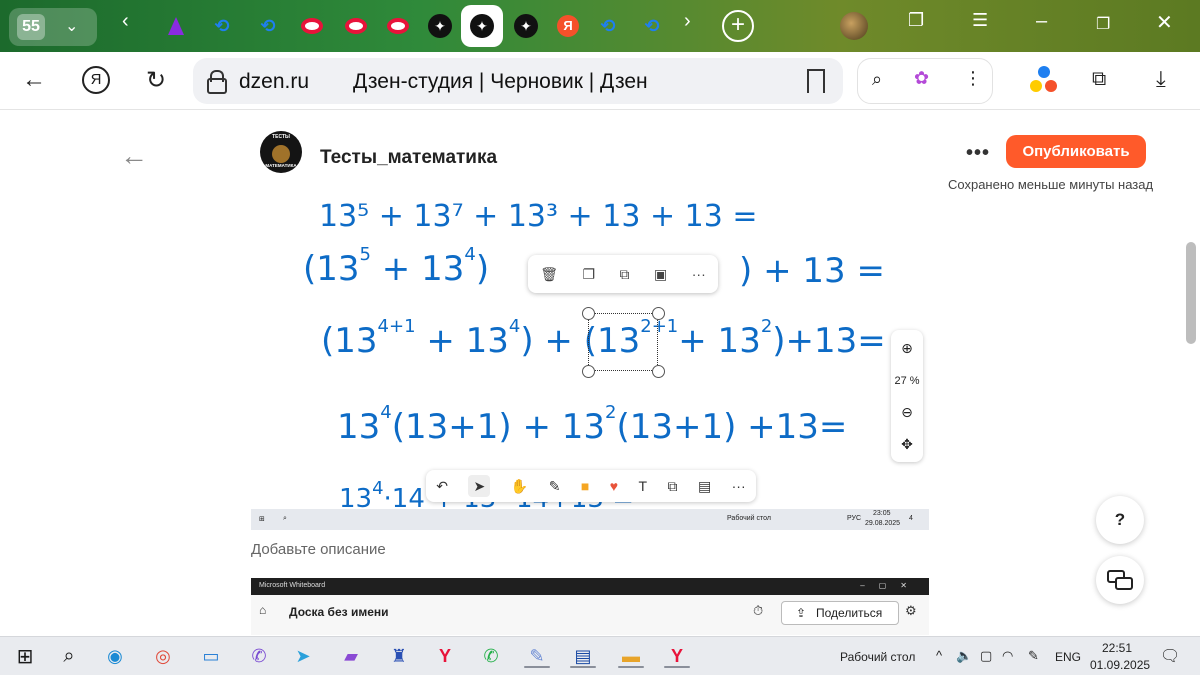 Image resolution: width=1200 pixels, height=675 pixels. Describe the element at coordinates (614, 486) in the screenshot. I see `reaction-heart-icon: ♥` at that location.